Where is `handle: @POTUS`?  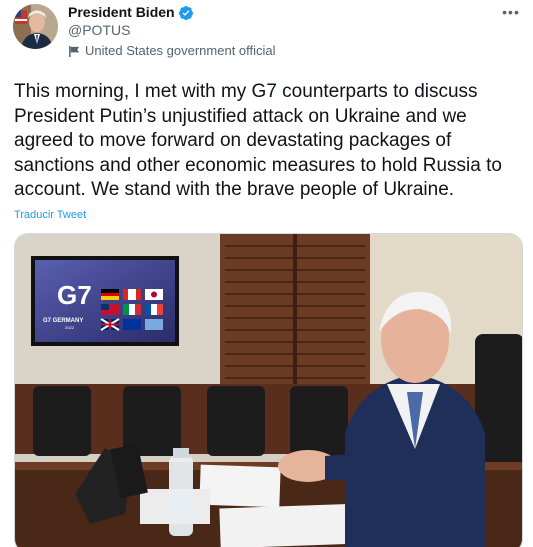
handle: @POTUS is located at coordinates (99, 30).